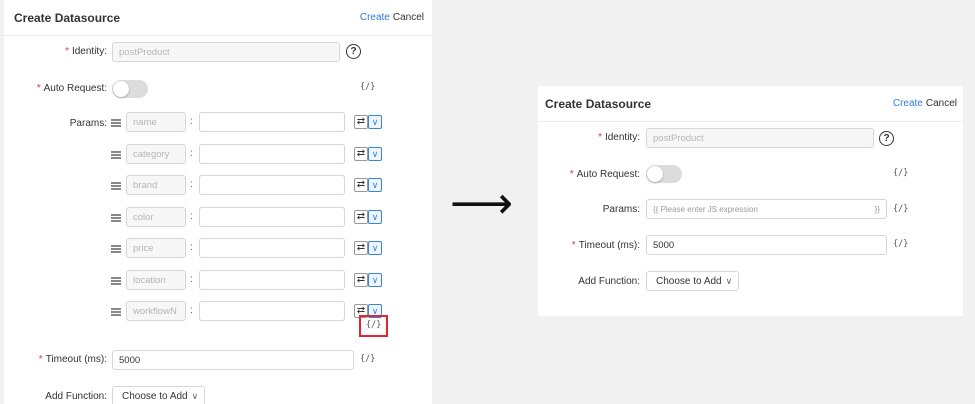 The height and width of the screenshot is (404, 975). What do you see at coordinates (766, 209) in the screenshot?
I see `params-js-input: {{ Please enter JS expression}}` at bounding box center [766, 209].